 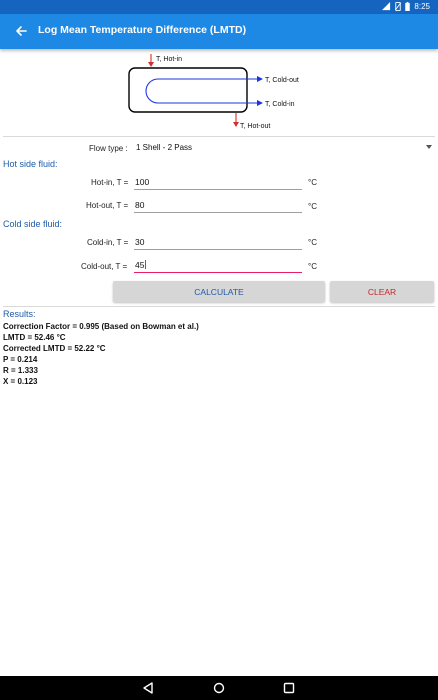 What do you see at coordinates (30, 164) in the screenshot?
I see `hot-side-heading: Hot side fluid:` at bounding box center [30, 164].